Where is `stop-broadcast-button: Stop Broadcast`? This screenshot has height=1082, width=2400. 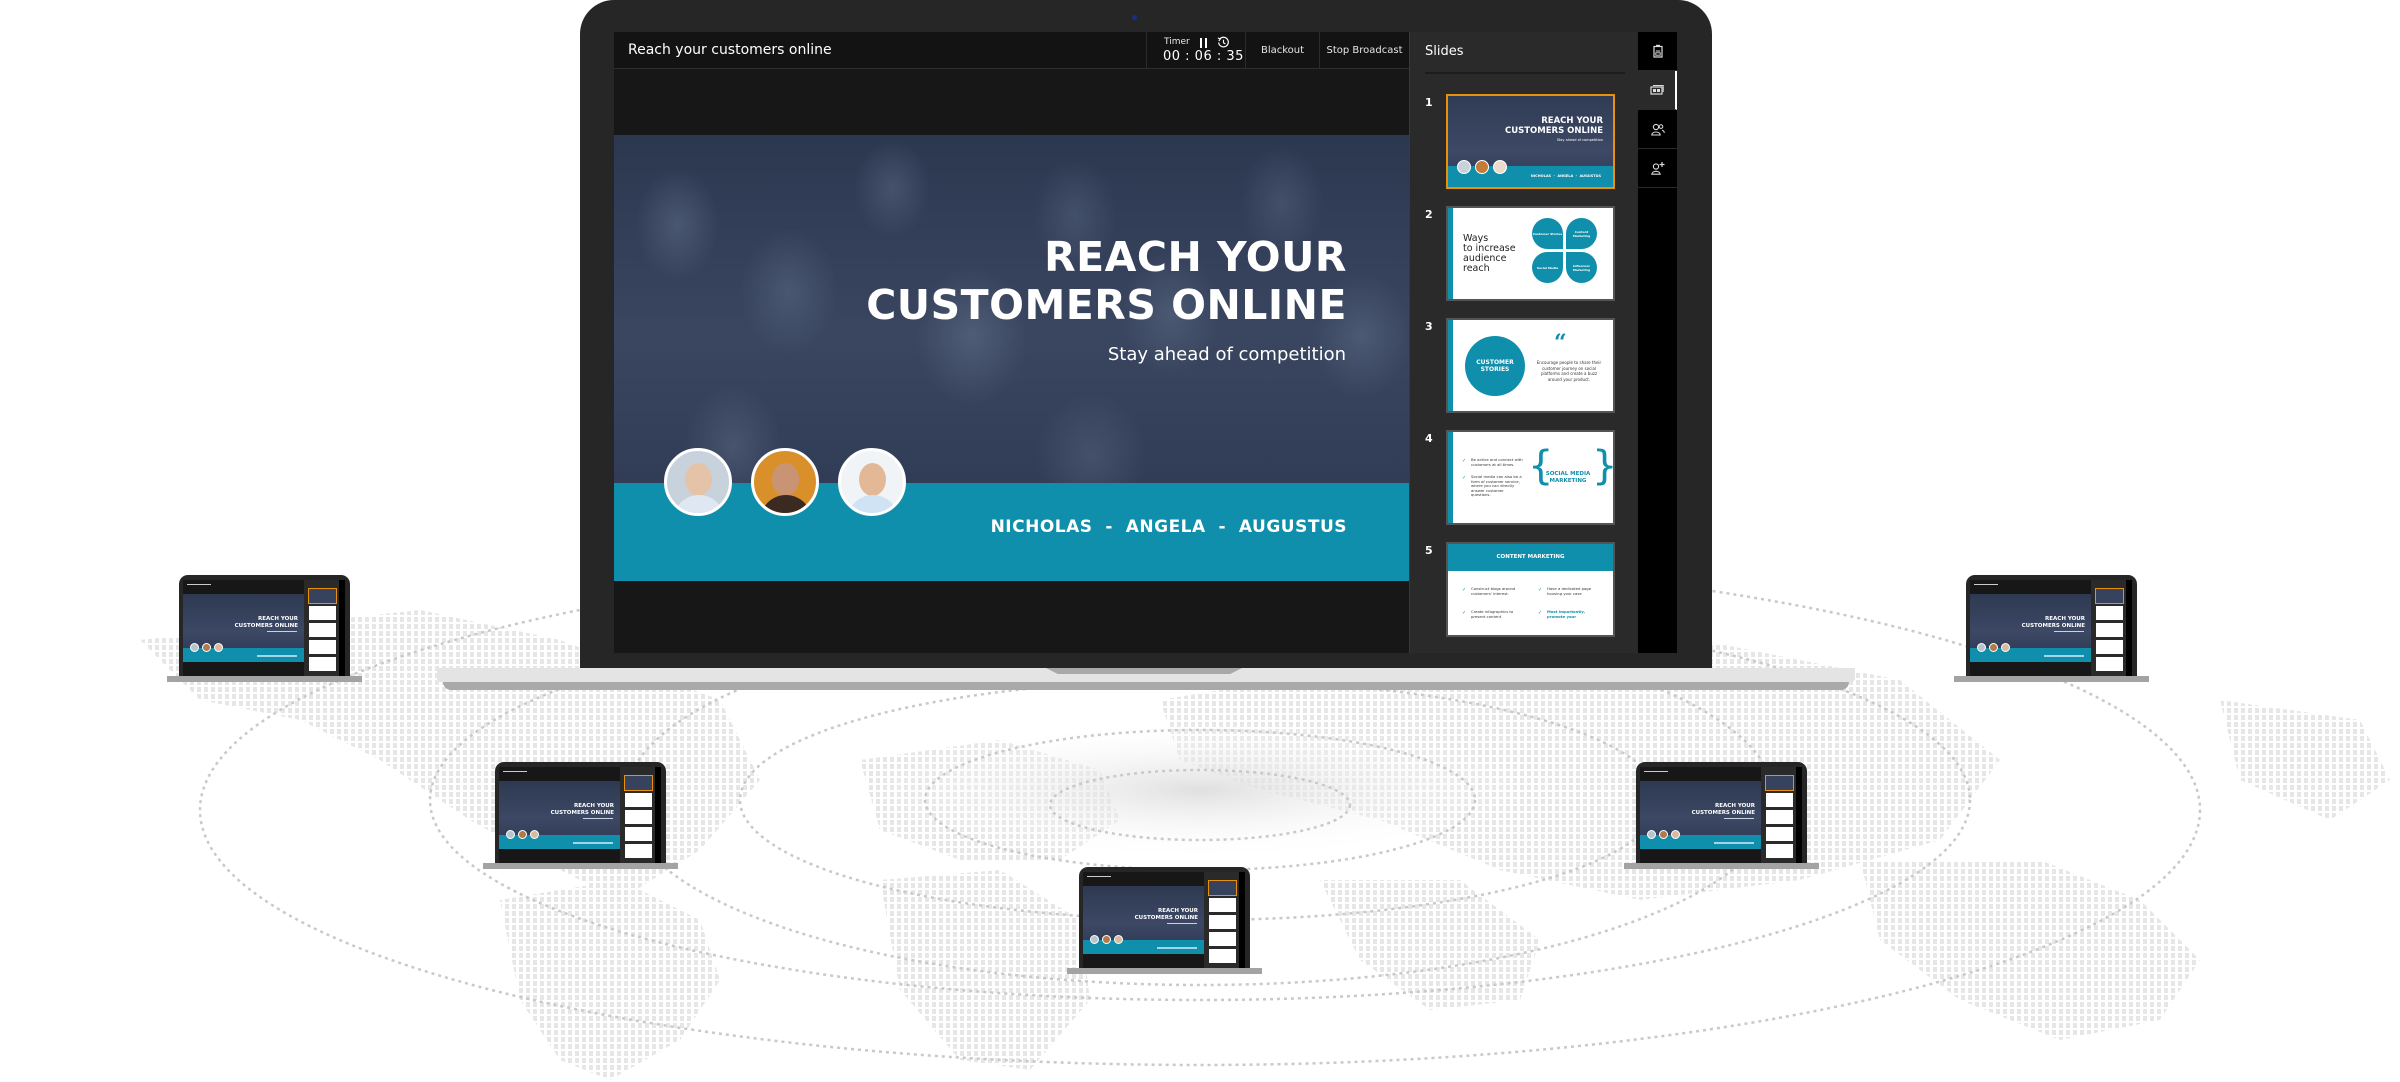
stop-broadcast-button: Stop Broadcast is located at coordinates (1364, 50).